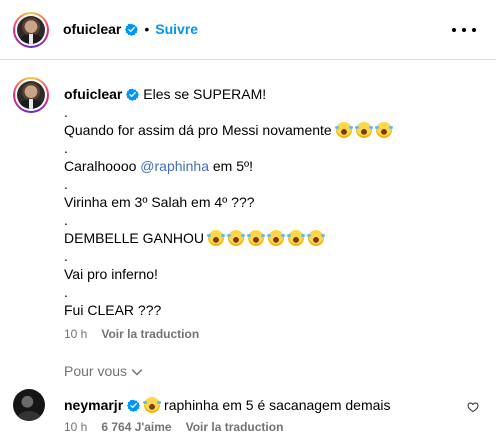  What do you see at coordinates (92, 29) in the screenshot?
I see `author-username: ofuiclear` at bounding box center [92, 29].